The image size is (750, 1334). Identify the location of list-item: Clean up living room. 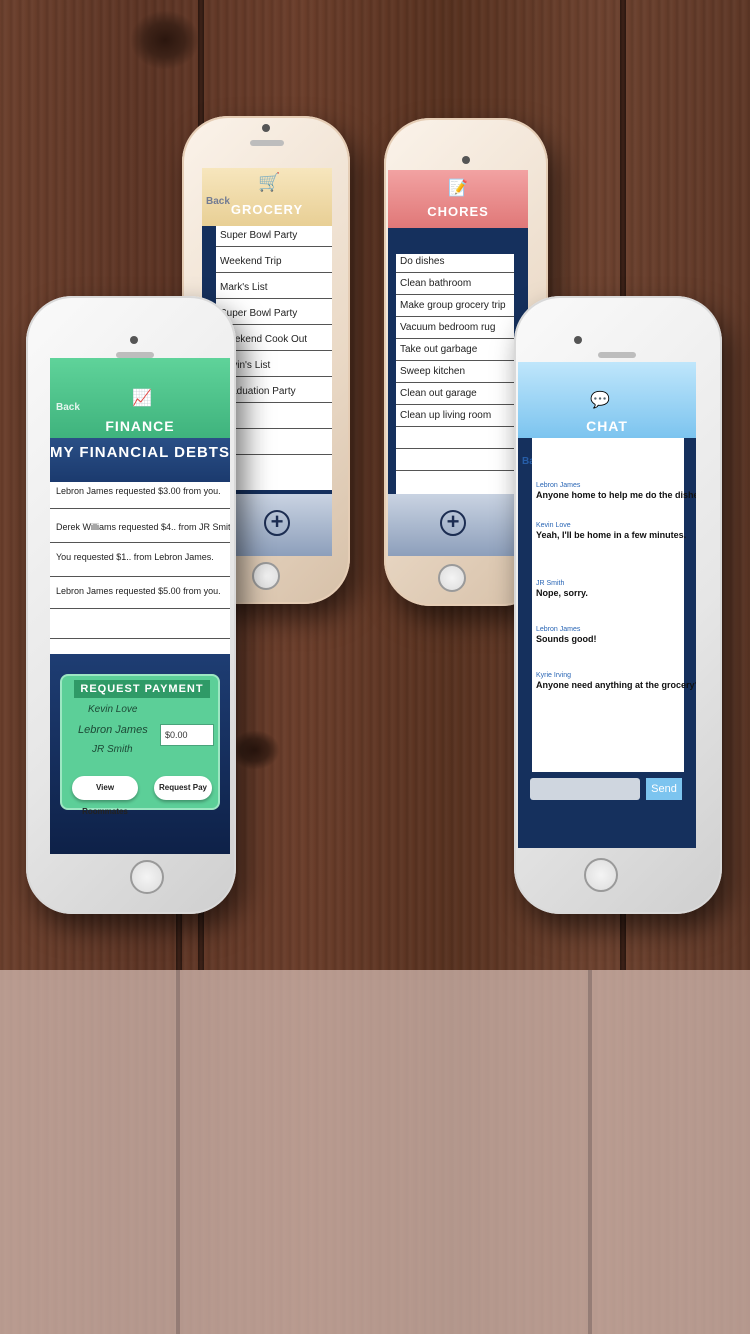
(445, 415).